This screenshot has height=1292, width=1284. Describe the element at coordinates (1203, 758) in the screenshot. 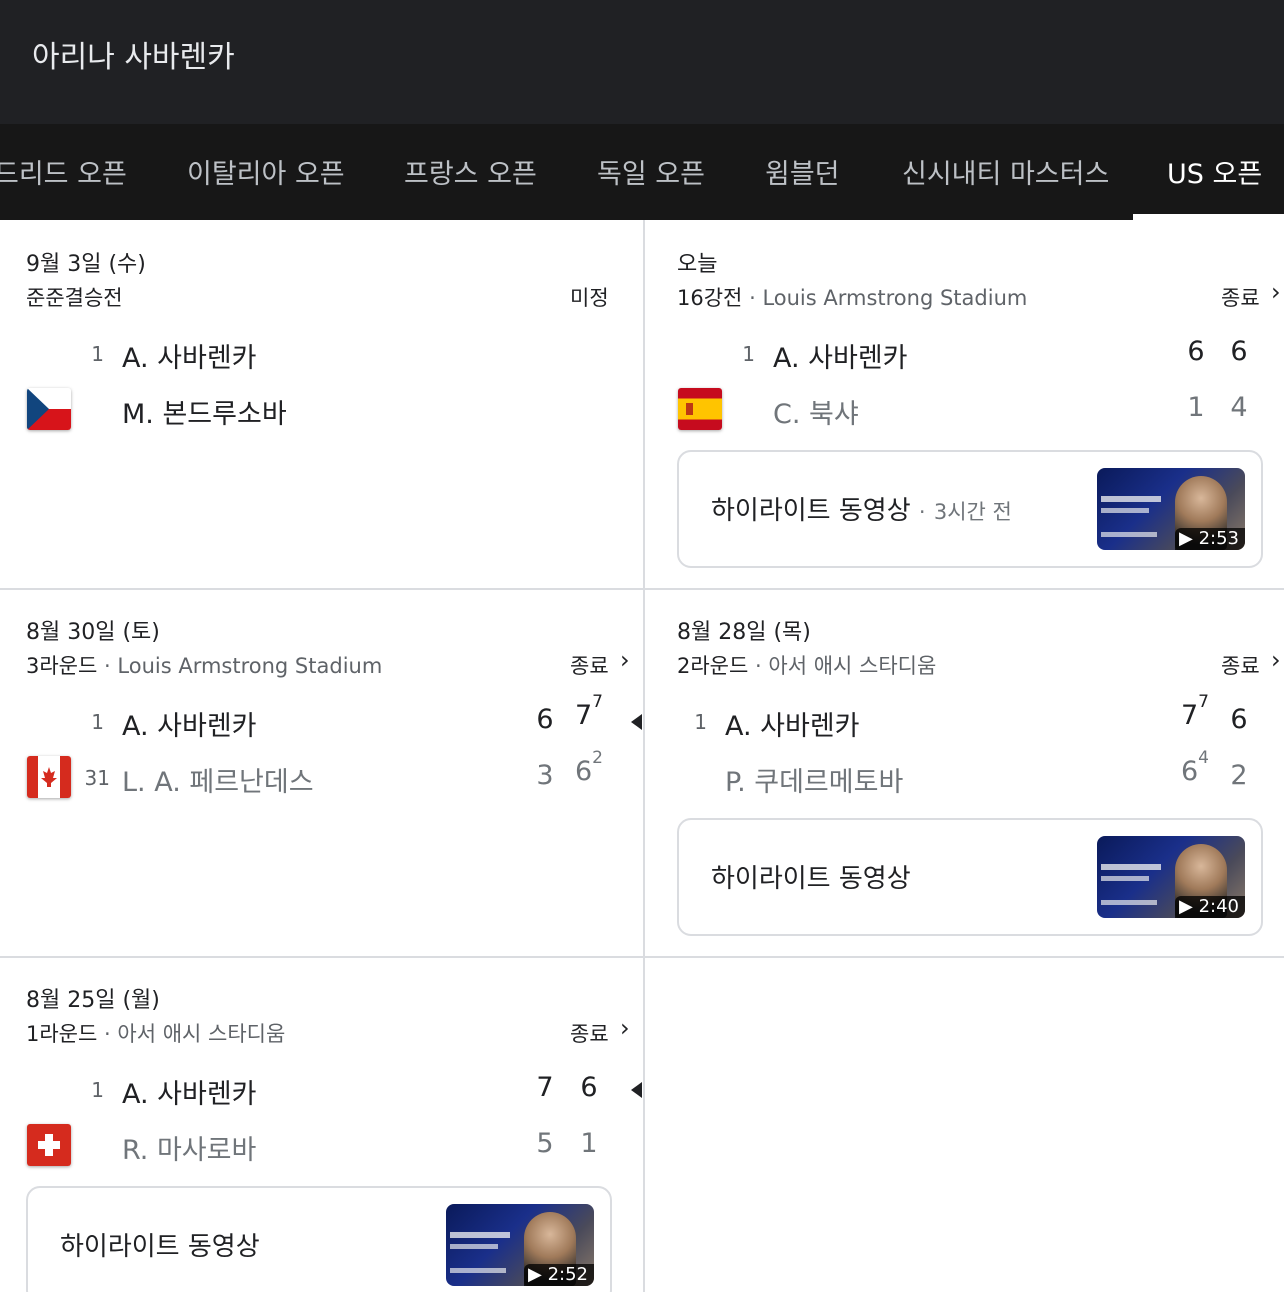

I see `tiebreak-score: 4` at that location.